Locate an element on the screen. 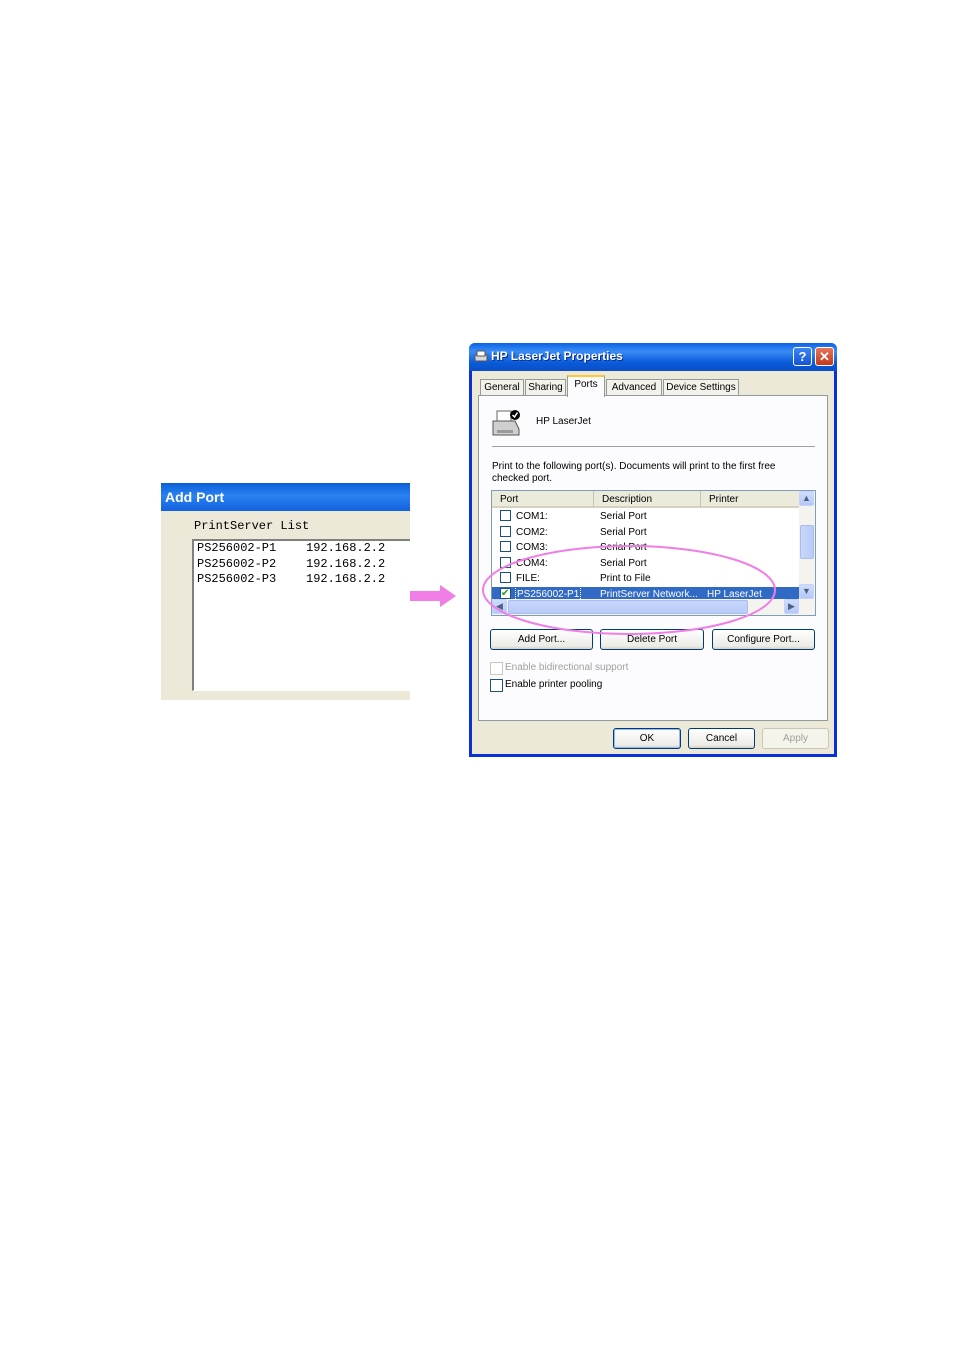 The width and height of the screenshot is (954, 1352). port-row-file: FILE: Print to File is located at coordinates (645, 578).